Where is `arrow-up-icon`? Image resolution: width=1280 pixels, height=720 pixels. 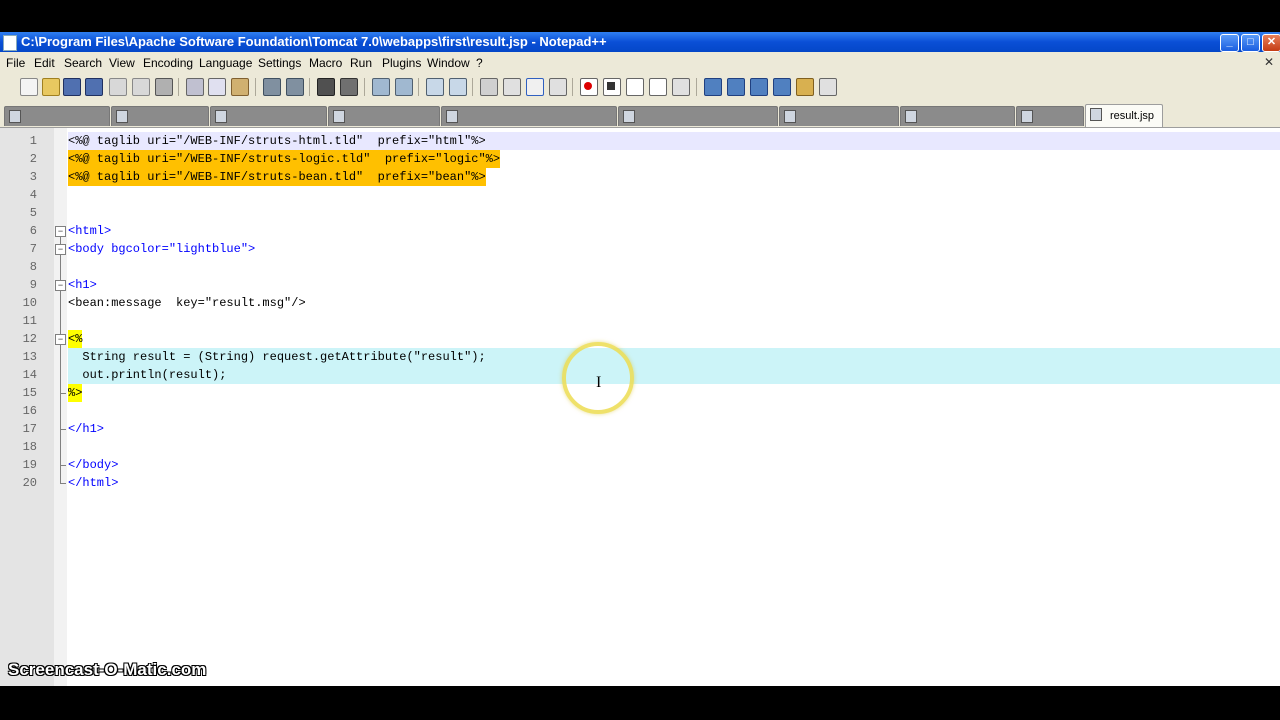 arrow-up-icon is located at coordinates (736, 87).